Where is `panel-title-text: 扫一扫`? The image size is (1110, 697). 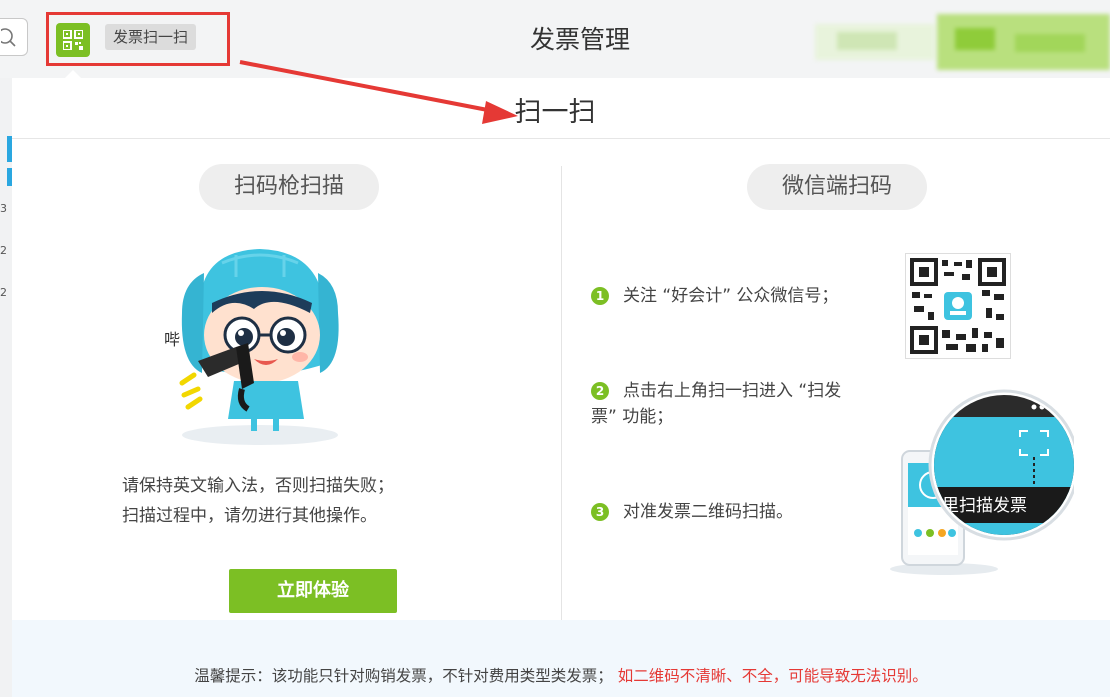
panel-title-text: 扫一扫 is located at coordinates (555, 112).